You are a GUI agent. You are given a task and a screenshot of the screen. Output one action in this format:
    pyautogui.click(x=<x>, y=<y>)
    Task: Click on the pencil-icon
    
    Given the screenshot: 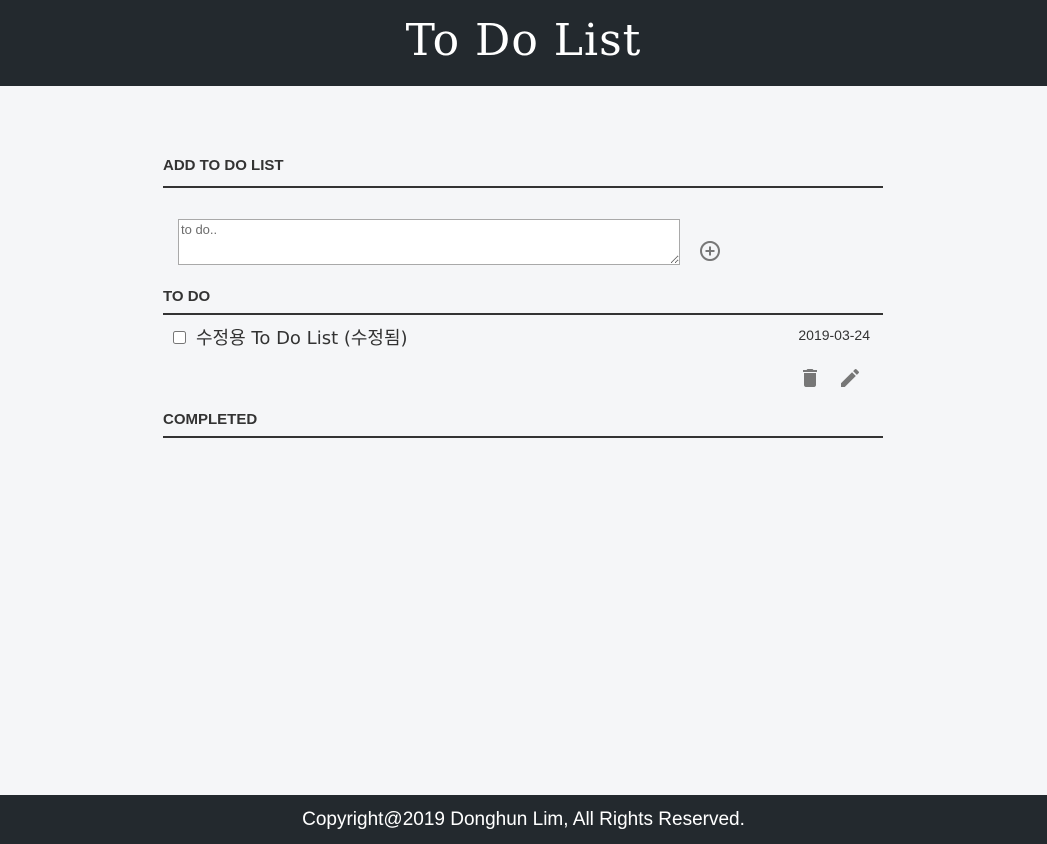 What is the action you would take?
    pyautogui.click(x=850, y=377)
    